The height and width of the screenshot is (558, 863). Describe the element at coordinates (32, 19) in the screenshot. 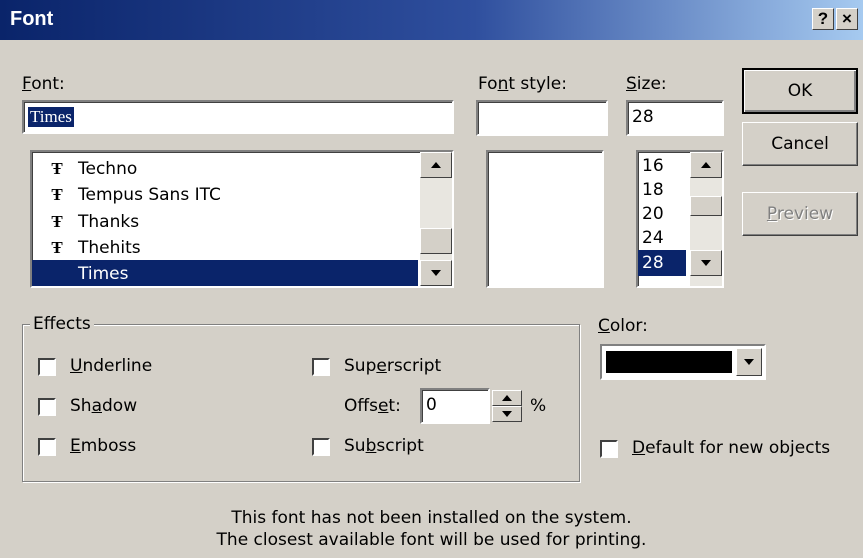

I see `dialog-title: Font` at that location.